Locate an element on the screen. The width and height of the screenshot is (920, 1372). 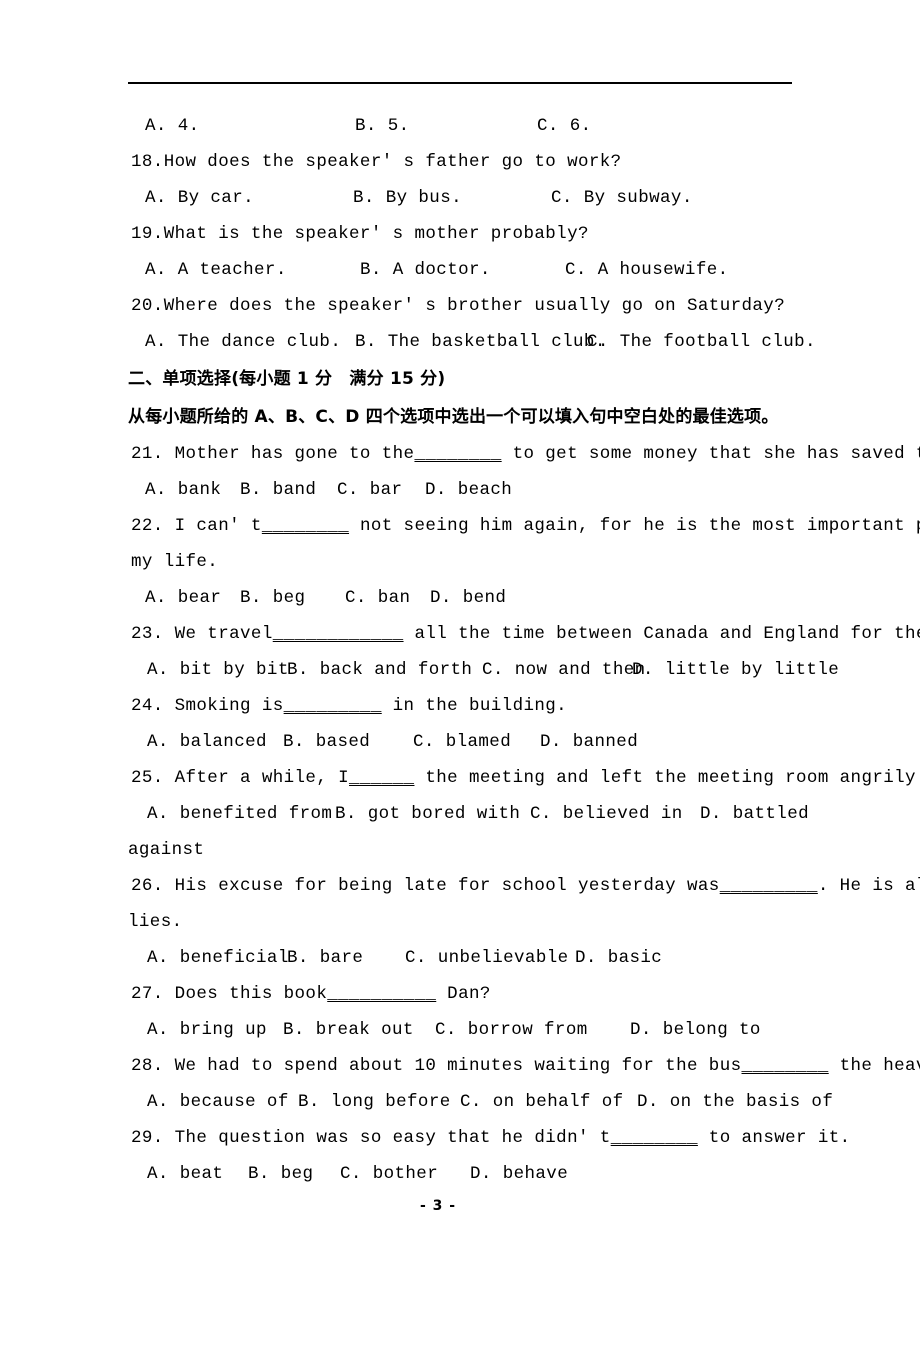
option-item: C. By subway. is located at coordinates (622, 198).